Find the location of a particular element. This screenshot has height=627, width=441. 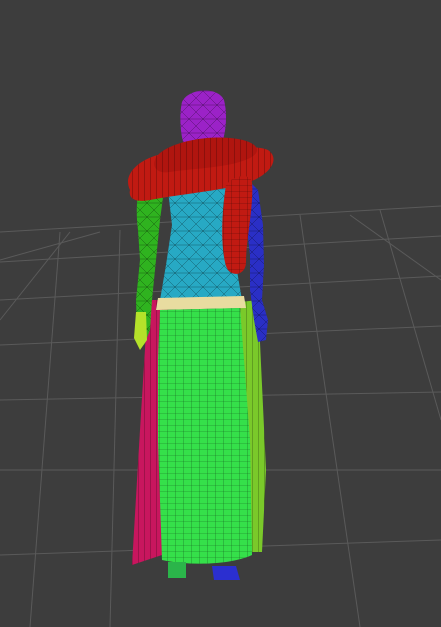

left-foot is located at coordinates (177, 570).